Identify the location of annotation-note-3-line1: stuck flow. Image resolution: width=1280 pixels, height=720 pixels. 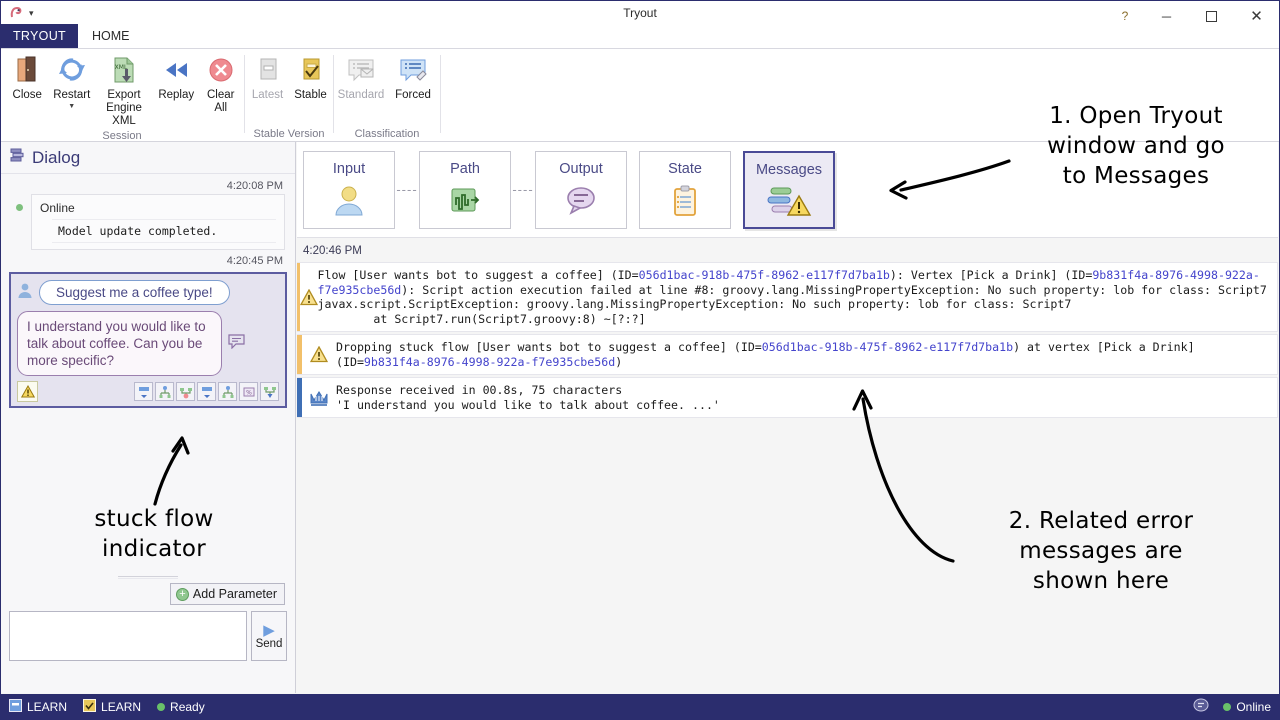
(154, 519).